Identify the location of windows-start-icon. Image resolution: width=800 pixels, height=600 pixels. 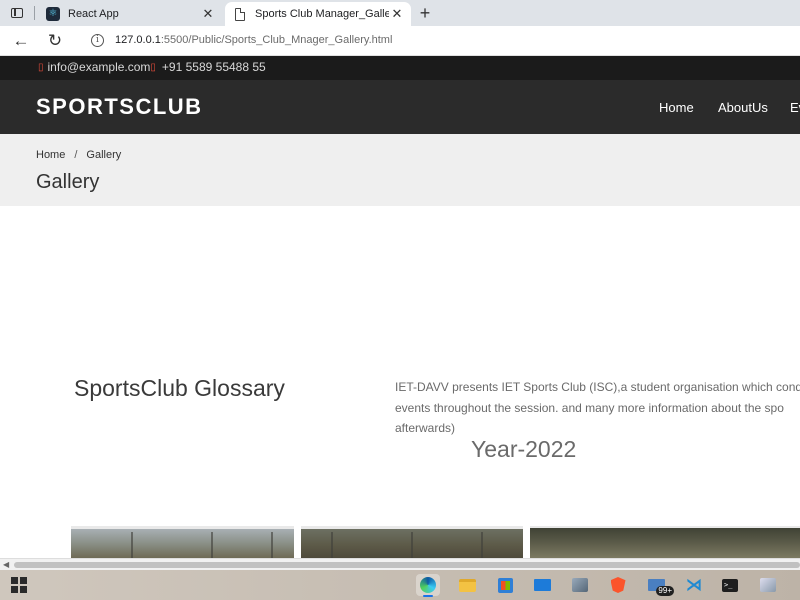
(19, 585).